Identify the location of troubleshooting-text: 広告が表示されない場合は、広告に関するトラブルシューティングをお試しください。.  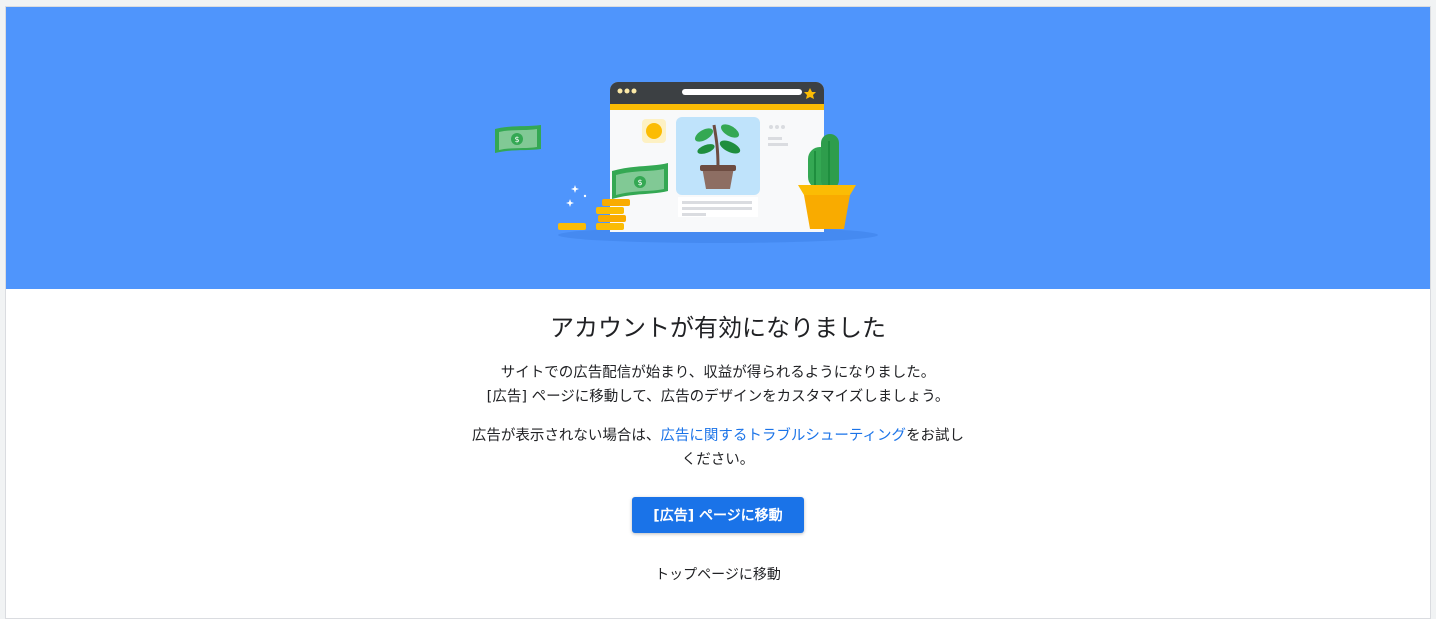
(718, 448).